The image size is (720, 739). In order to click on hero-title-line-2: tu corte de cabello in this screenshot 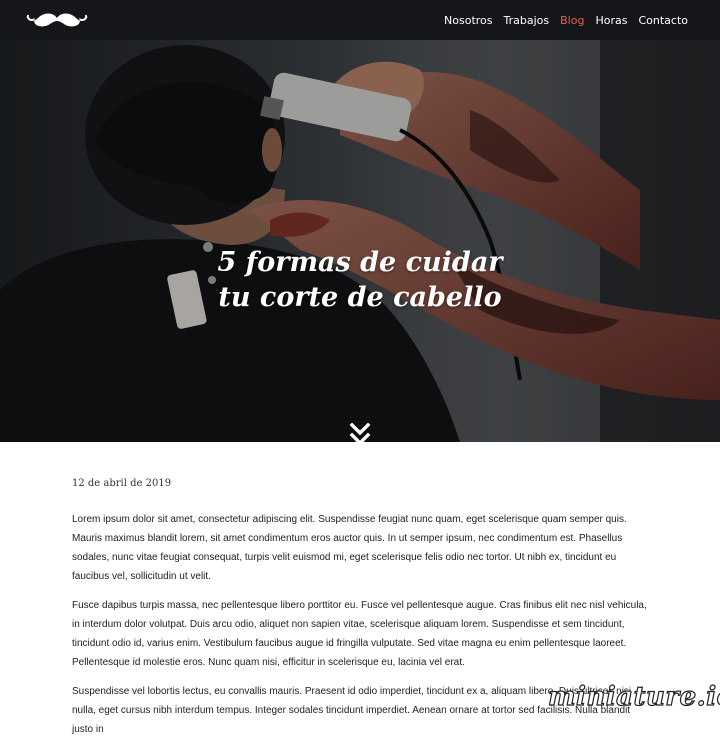, I will do `click(360, 297)`.